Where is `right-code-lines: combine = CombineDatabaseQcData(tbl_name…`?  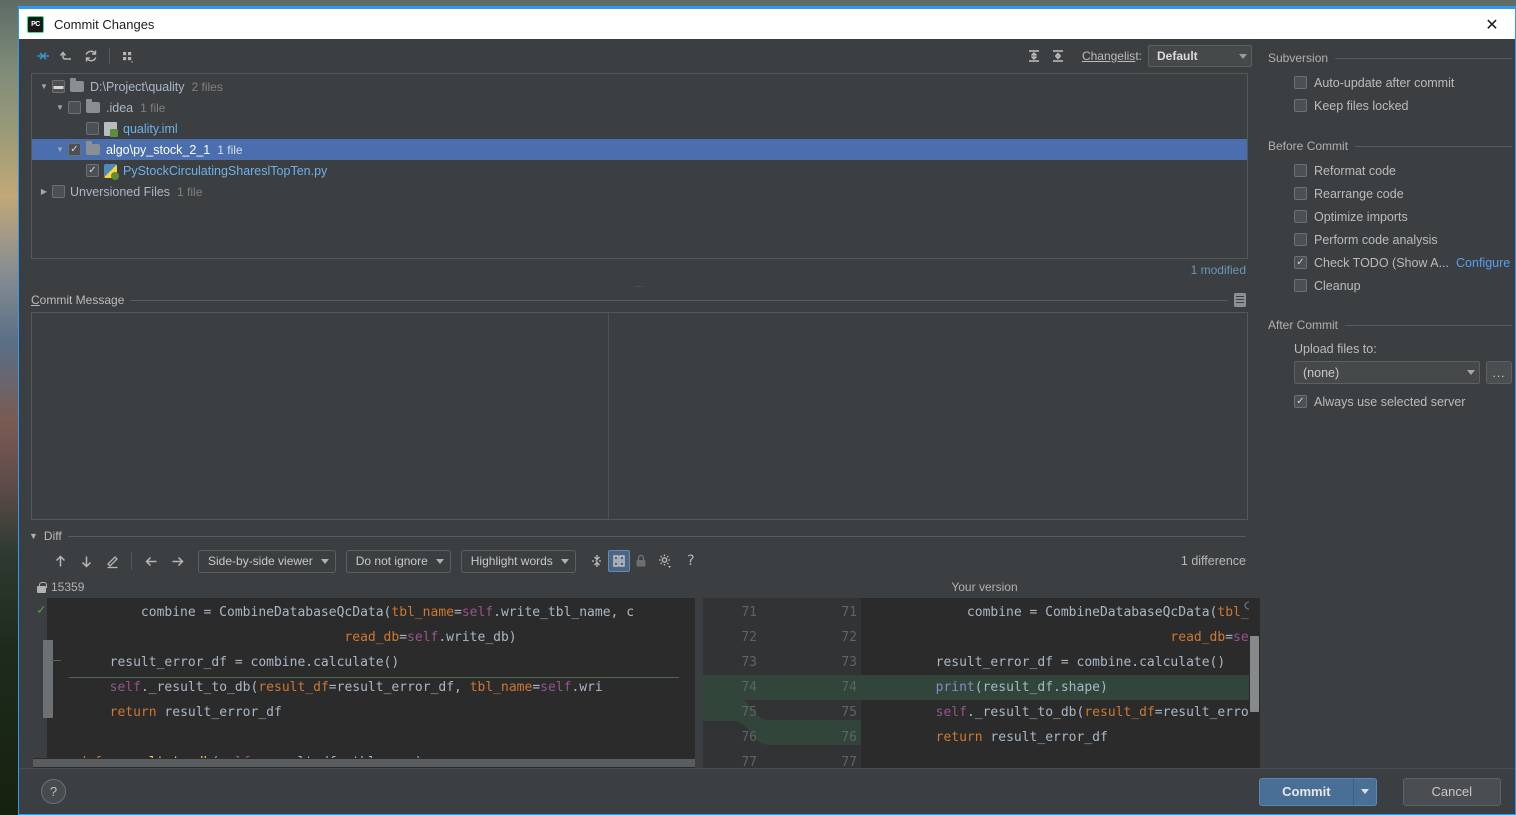
right-code-lines: combine = CombineDatabaseQcData(tbl_name… is located at coordinates (1060, 684).